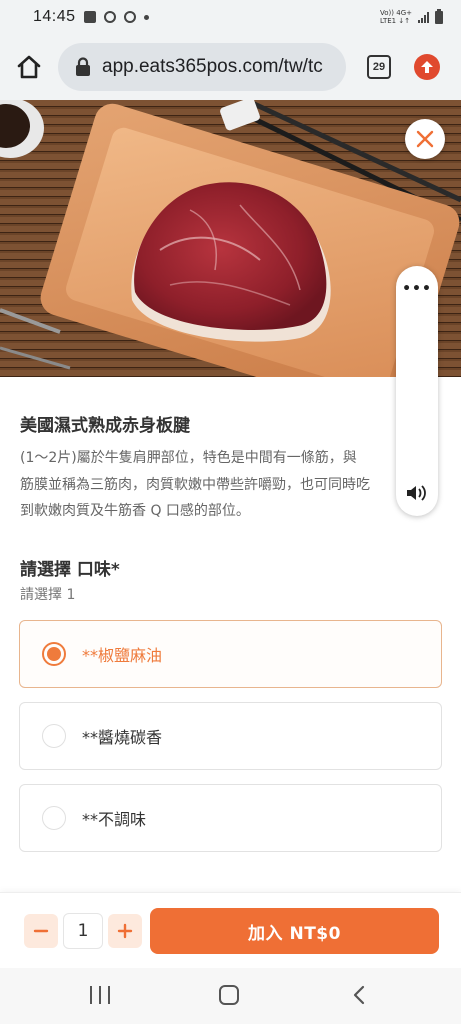  I want to click on arrow-up-icon, so click(427, 67).